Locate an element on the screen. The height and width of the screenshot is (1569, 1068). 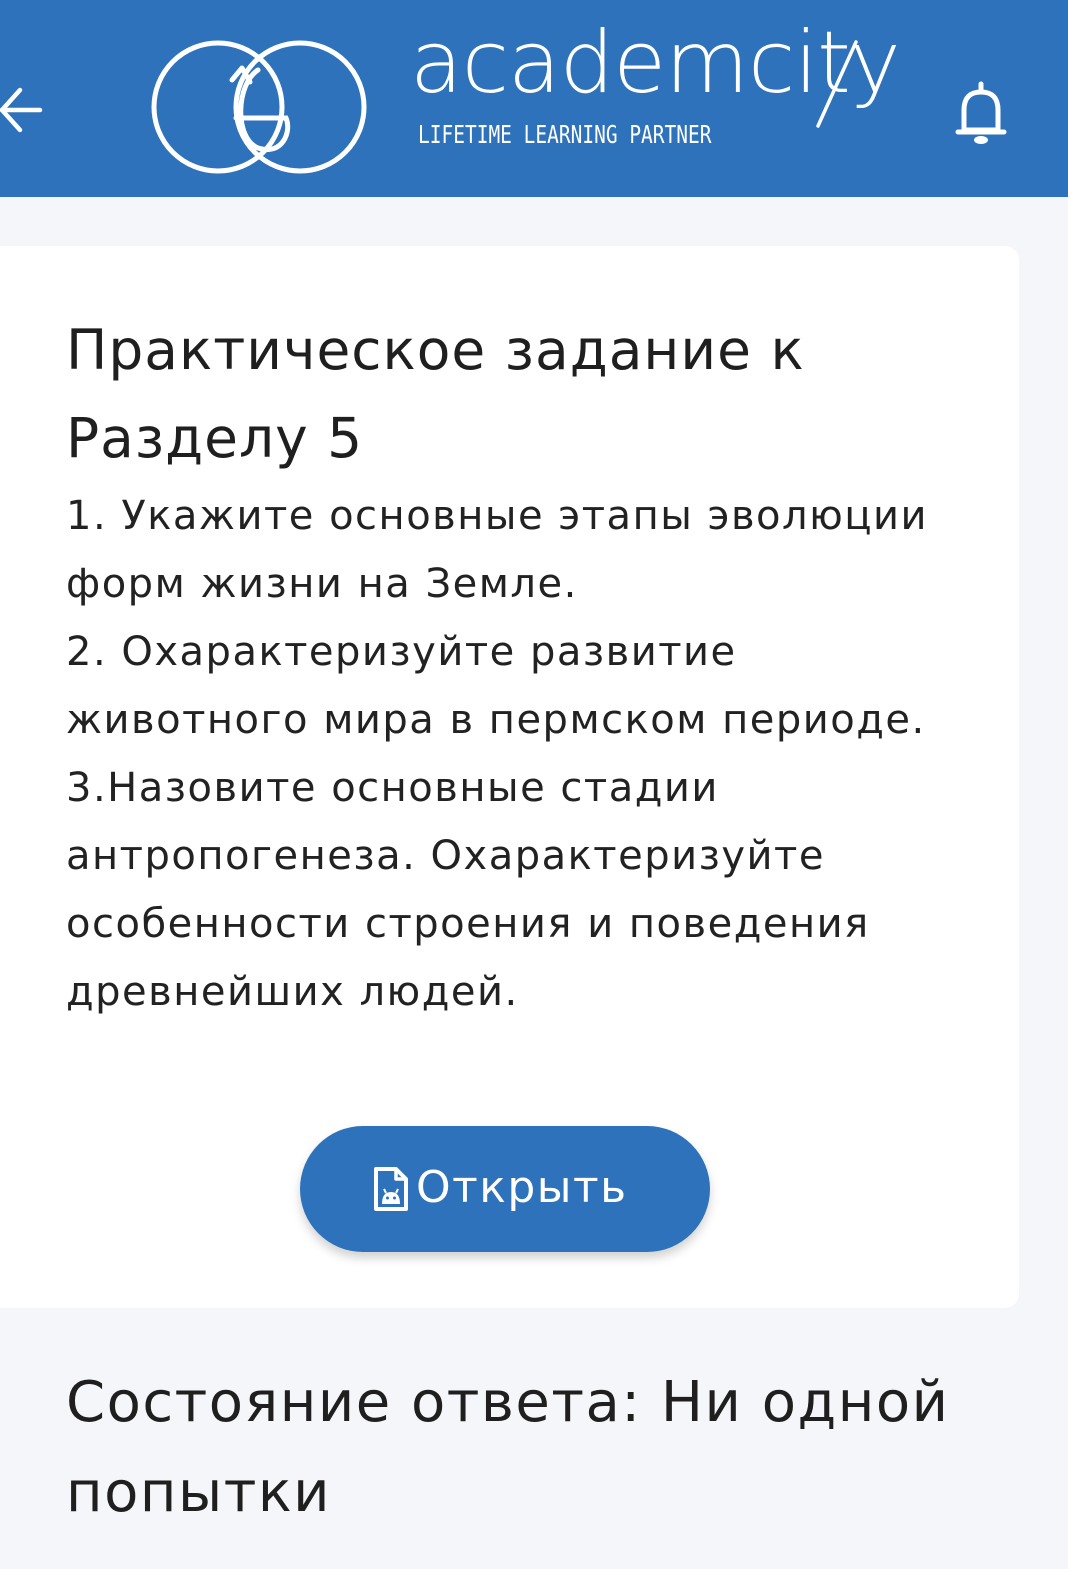
brand-slash-mark is located at coordinates (837, 84).